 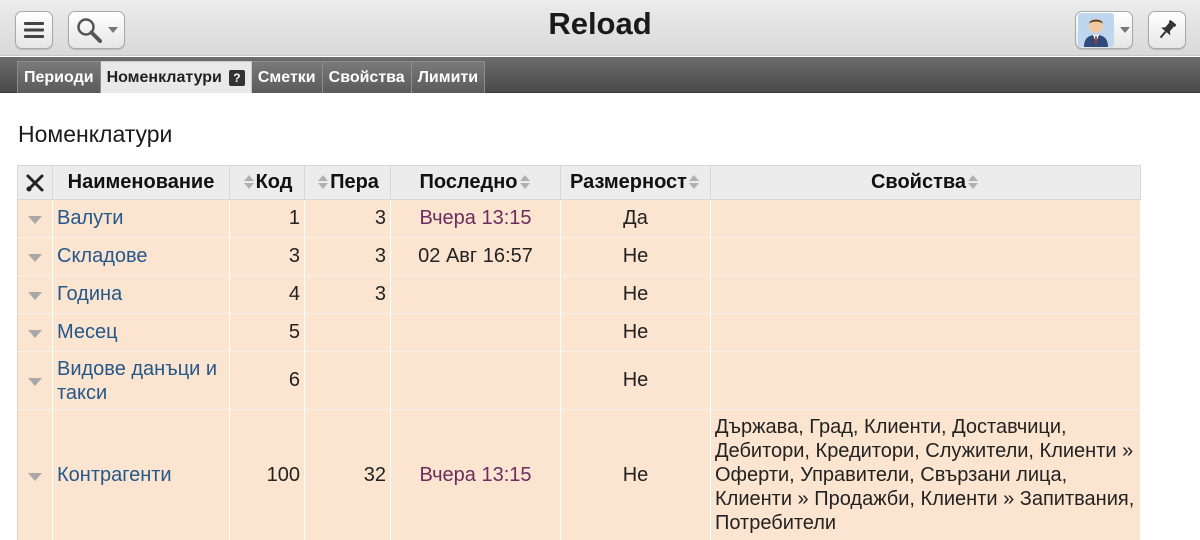 What do you see at coordinates (347, 474) in the screenshot?
I see `entries-cell: 32` at bounding box center [347, 474].